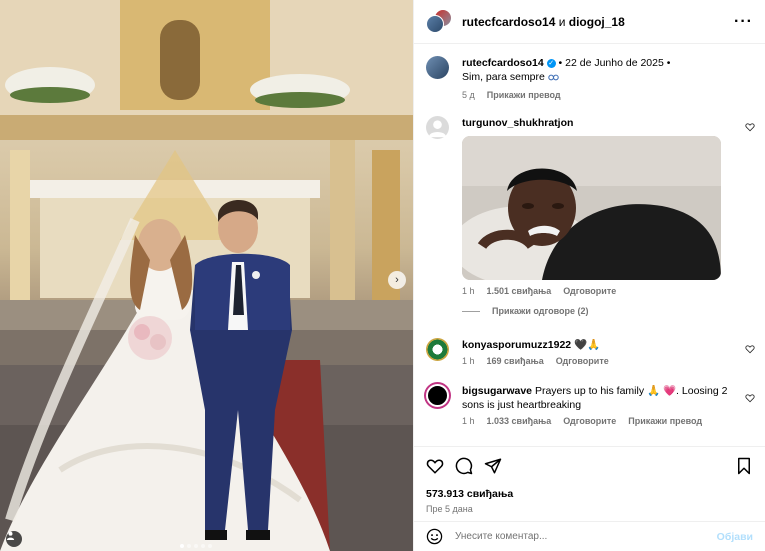 Image resolution: width=765 pixels, height=551 pixels. I want to click on collab-avatars, so click(439, 21).